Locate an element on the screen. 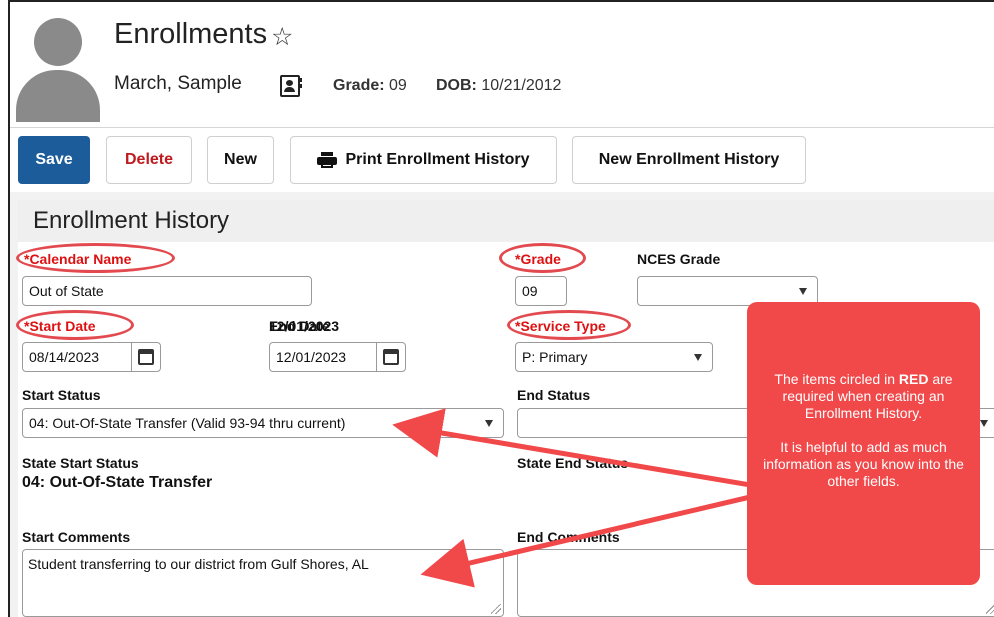 The width and height of the screenshot is (994, 617). grade-info: Grade: 09 is located at coordinates (370, 86).